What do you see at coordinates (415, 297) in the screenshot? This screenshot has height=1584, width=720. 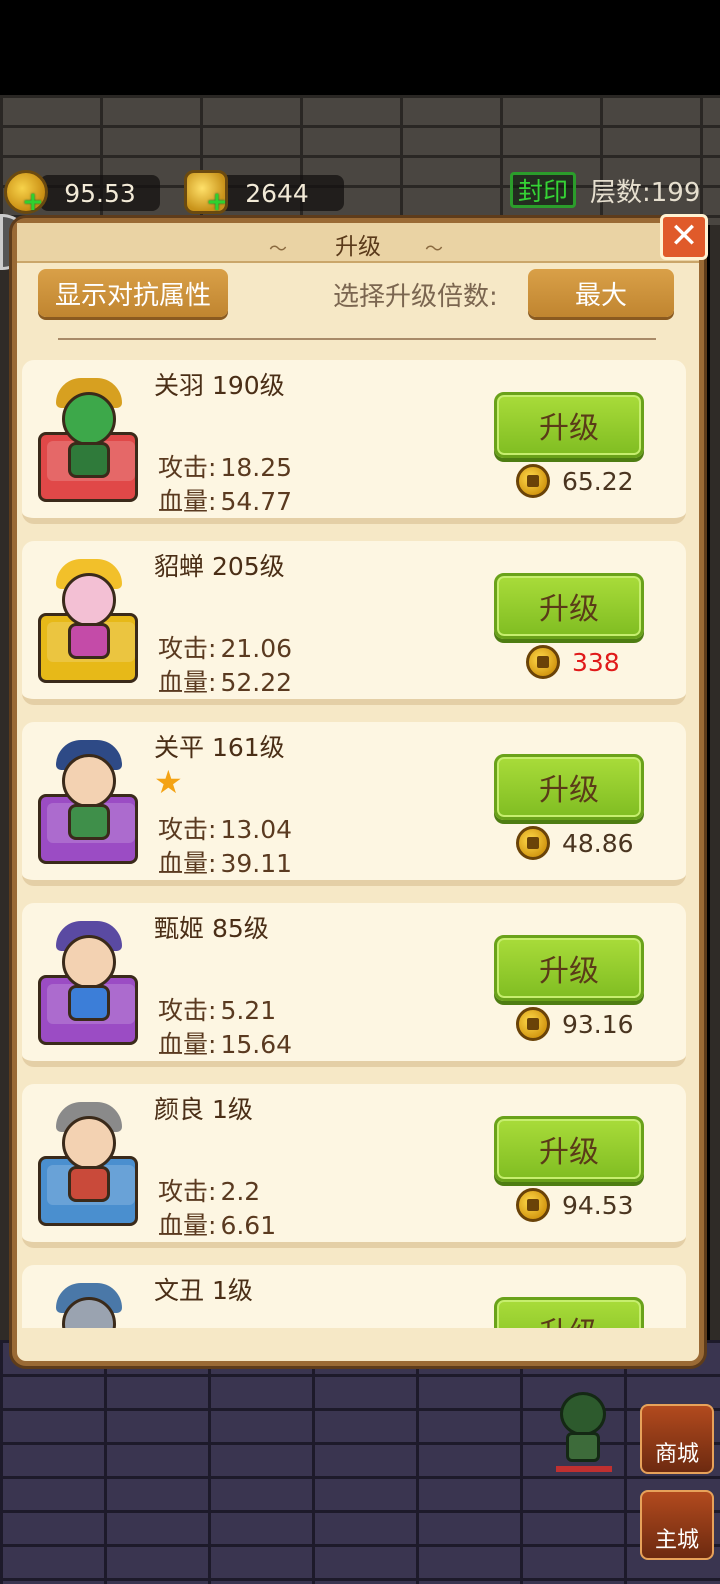 I see `multiplier-label: 选择升级倍数:` at bounding box center [415, 297].